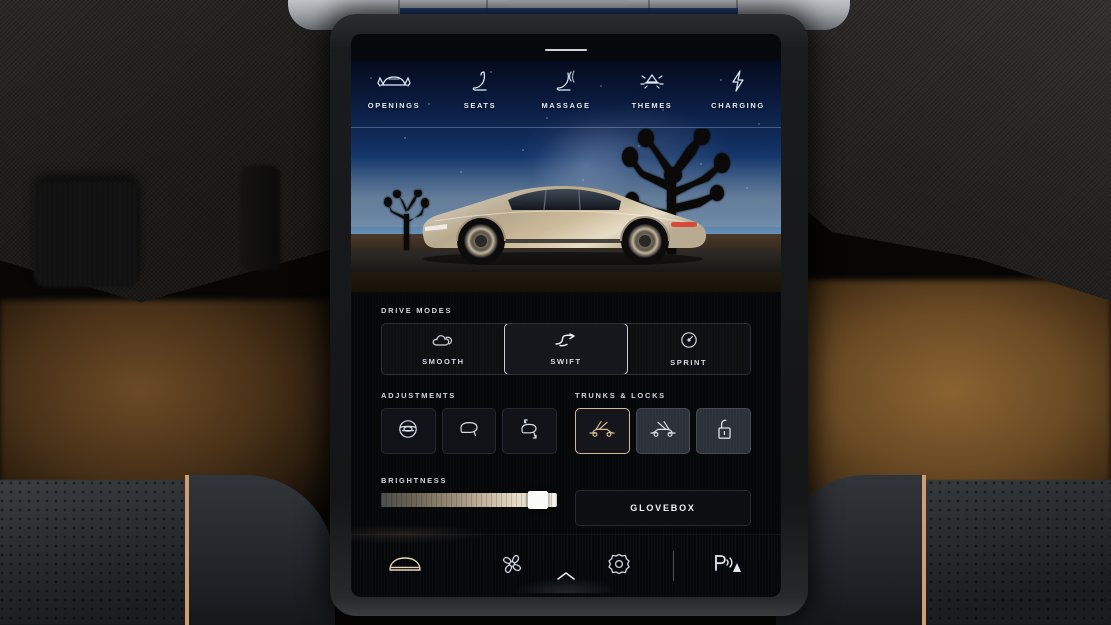  I want to click on chevron-up-icon, so click(566, 578).